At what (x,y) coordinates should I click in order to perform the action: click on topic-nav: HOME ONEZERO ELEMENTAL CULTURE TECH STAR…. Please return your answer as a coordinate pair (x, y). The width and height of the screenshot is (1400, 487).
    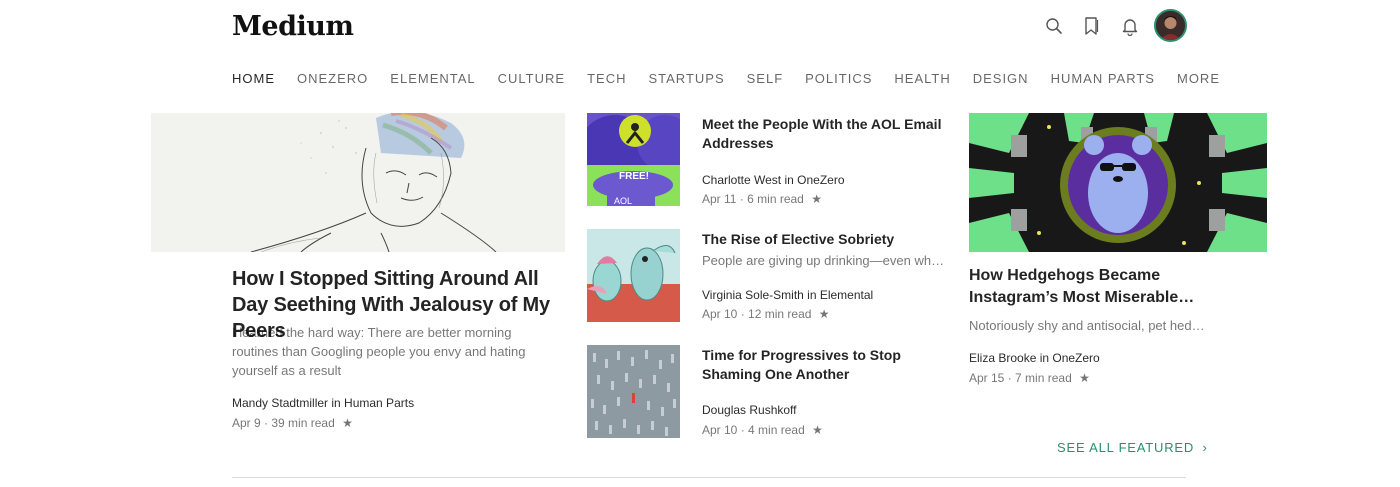
    Looking at the image, I should click on (737, 78).